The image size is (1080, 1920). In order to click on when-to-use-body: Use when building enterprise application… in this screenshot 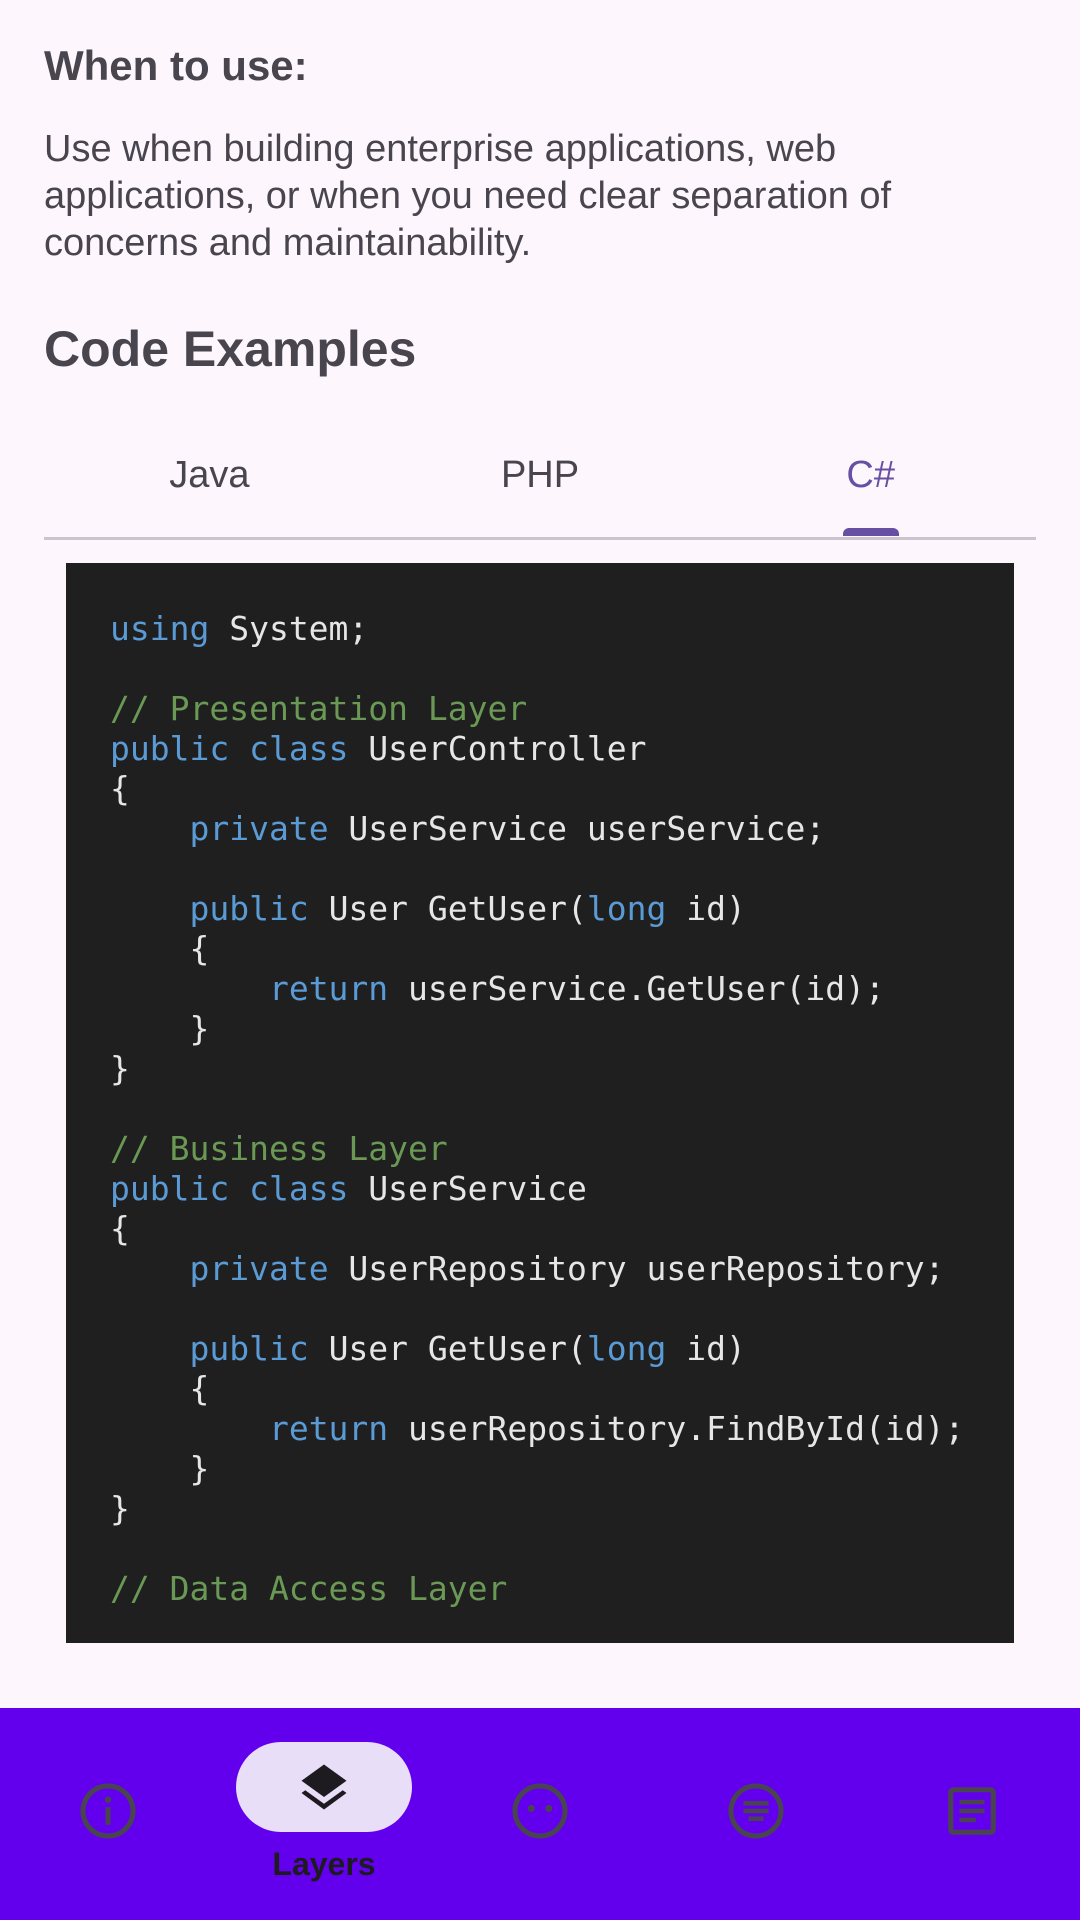, I will do `click(468, 196)`.